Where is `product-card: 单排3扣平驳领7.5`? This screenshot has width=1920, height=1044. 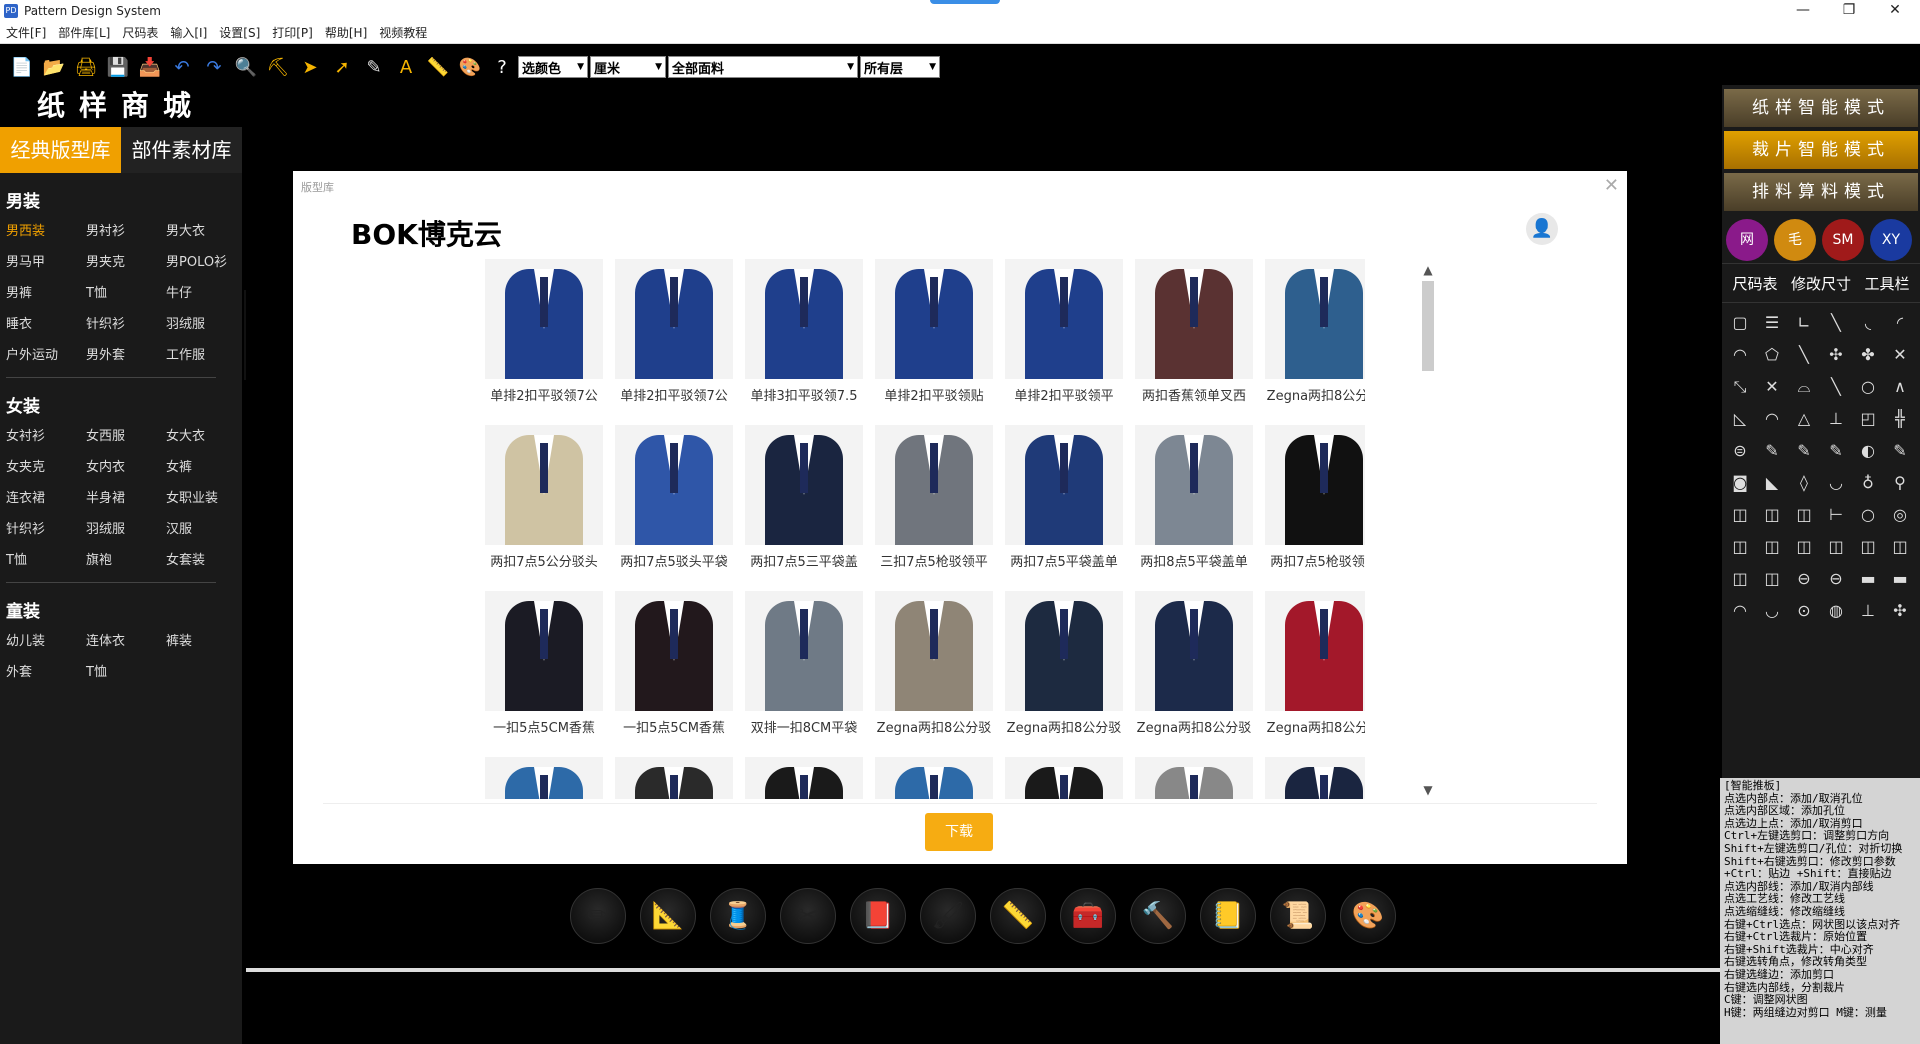 product-card: 单排3扣平驳领7.5 is located at coordinates (804, 335).